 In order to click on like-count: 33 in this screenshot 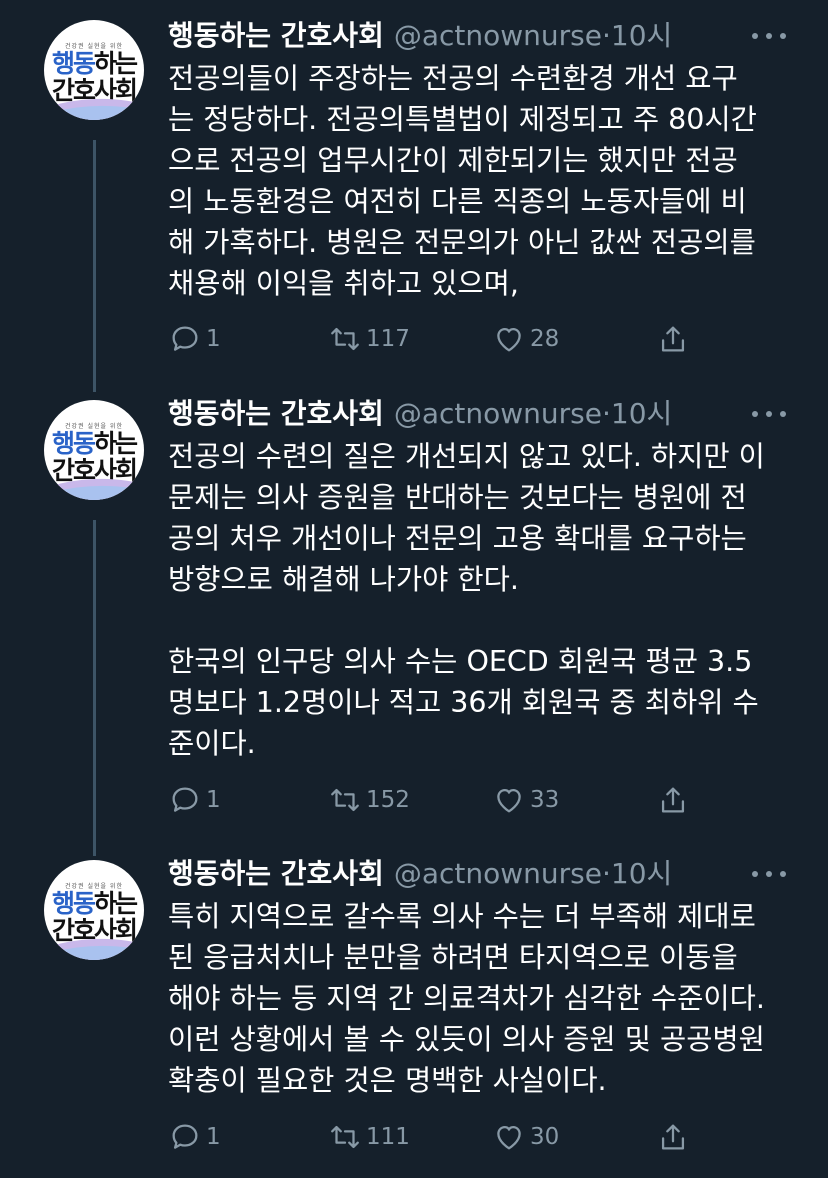, I will do `click(545, 800)`.